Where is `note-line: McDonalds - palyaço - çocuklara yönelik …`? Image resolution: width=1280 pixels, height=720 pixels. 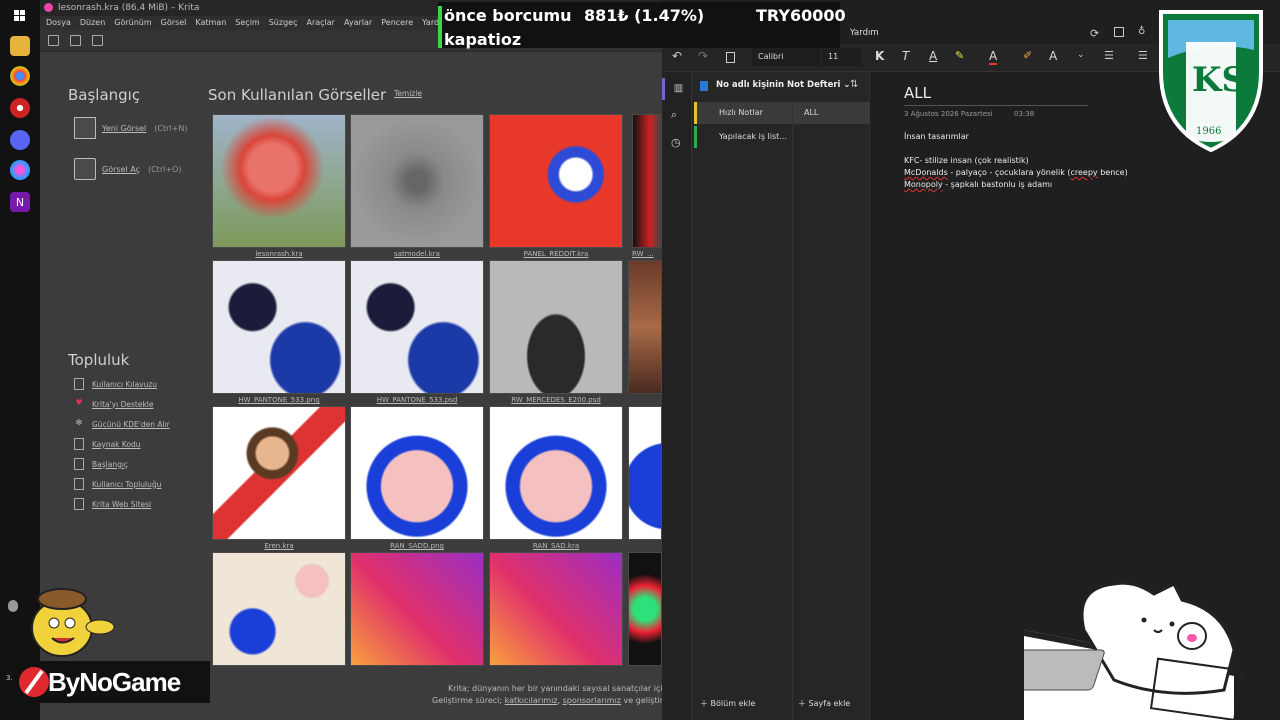
note-line: McDonalds - palyaço - çocuklara yönelik … is located at coordinates (1016, 172).